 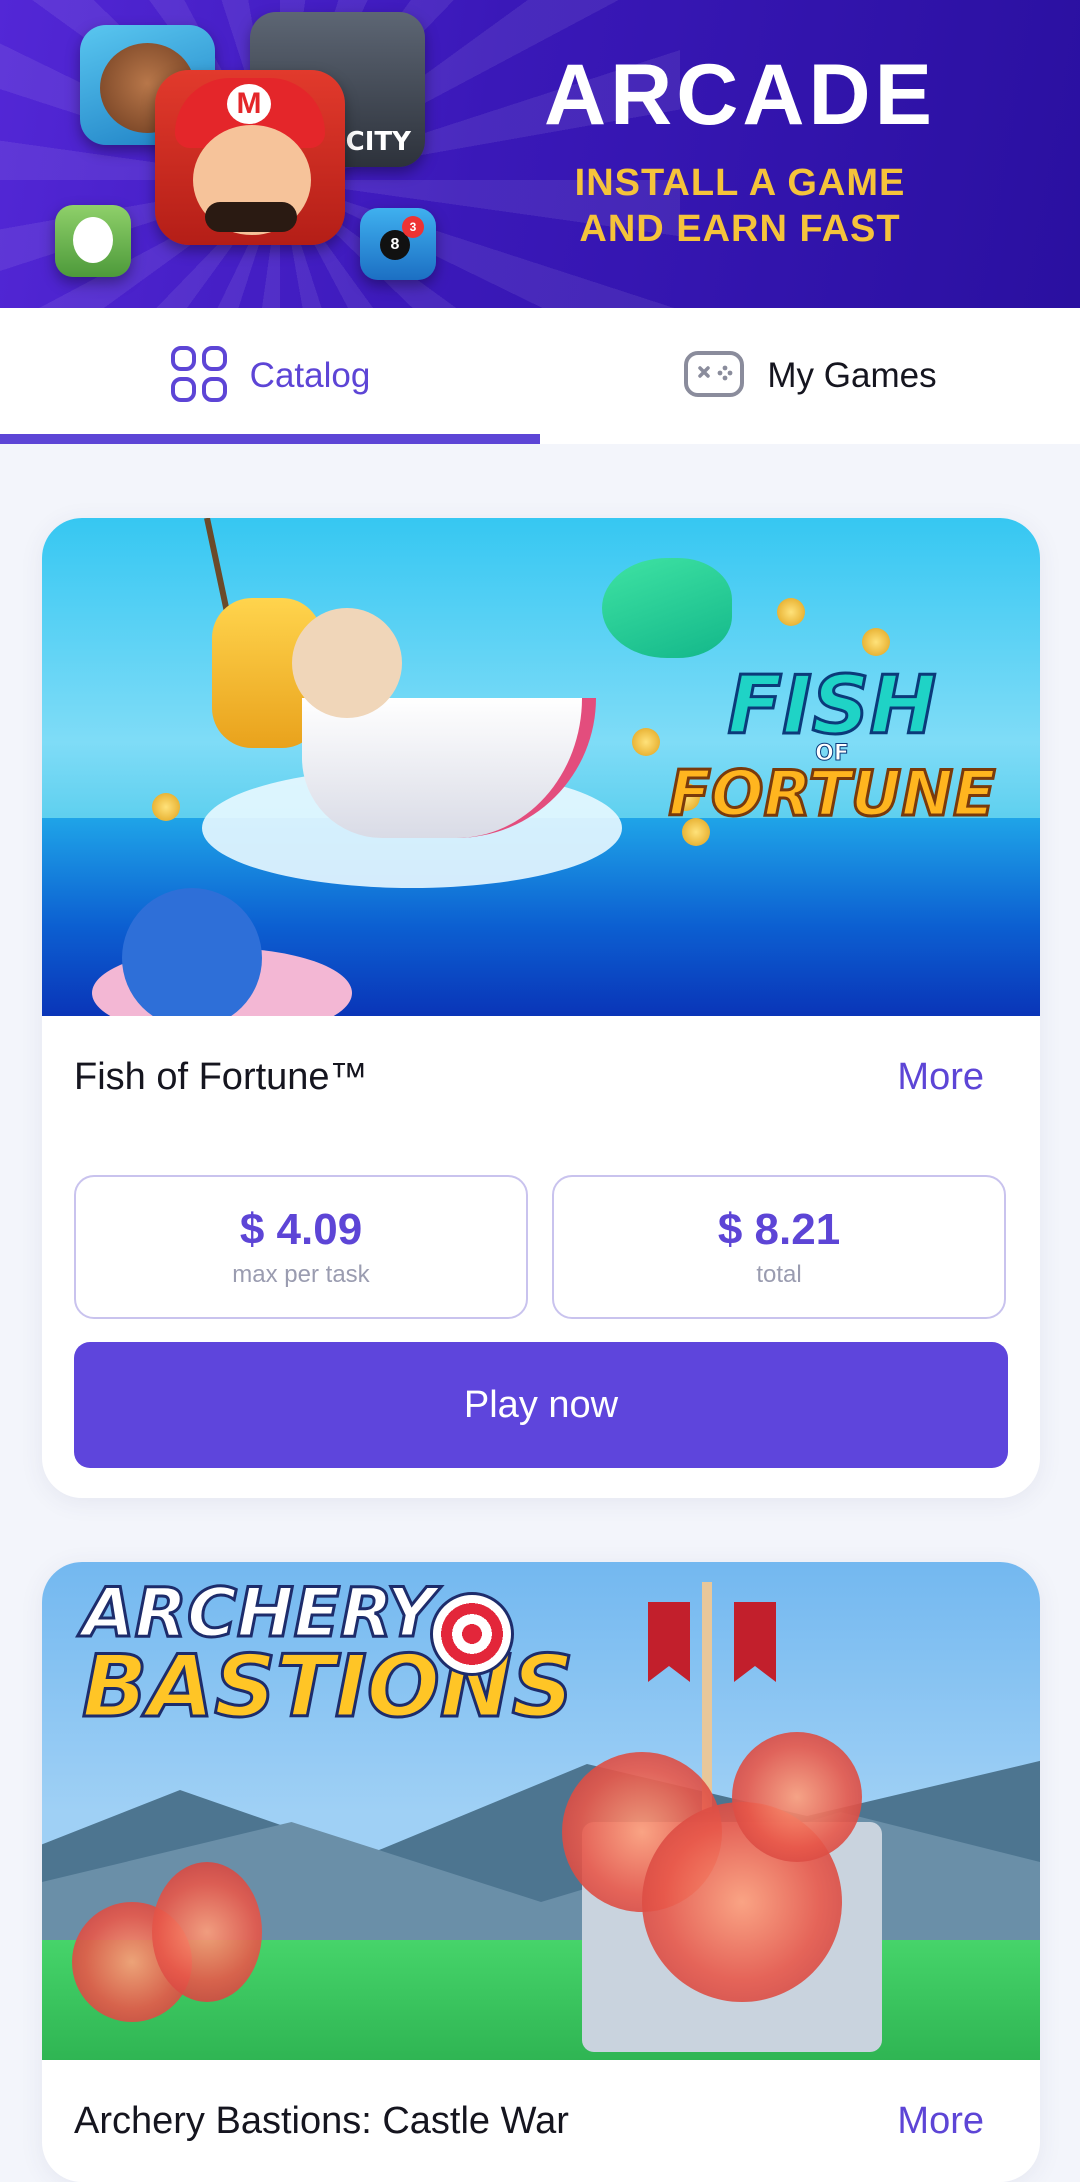 I want to click on mario-logo: M, so click(x=249, y=104).